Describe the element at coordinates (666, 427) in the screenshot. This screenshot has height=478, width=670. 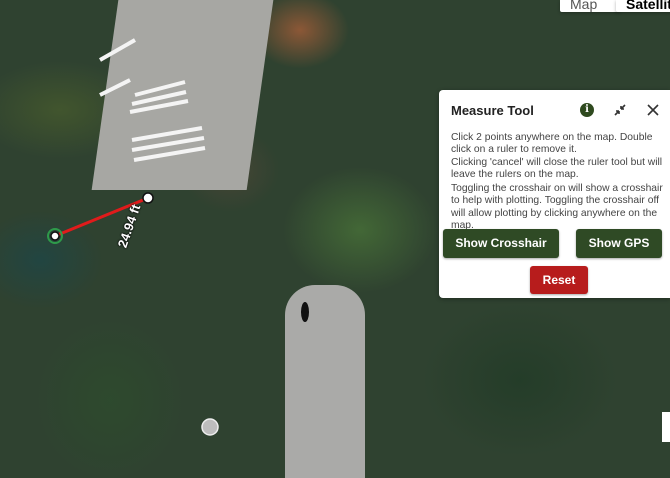
I see `map-control-edge` at that location.